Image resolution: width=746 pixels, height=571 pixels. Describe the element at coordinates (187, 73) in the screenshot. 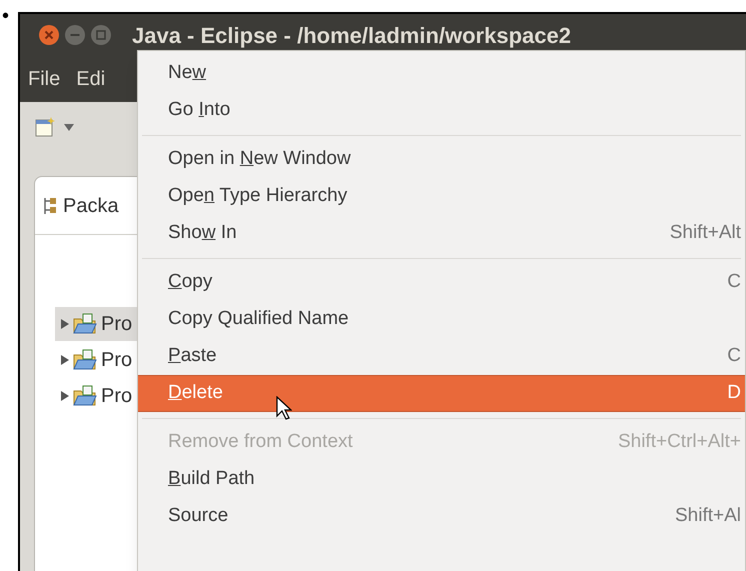

I see `menu-item-label: New` at that location.